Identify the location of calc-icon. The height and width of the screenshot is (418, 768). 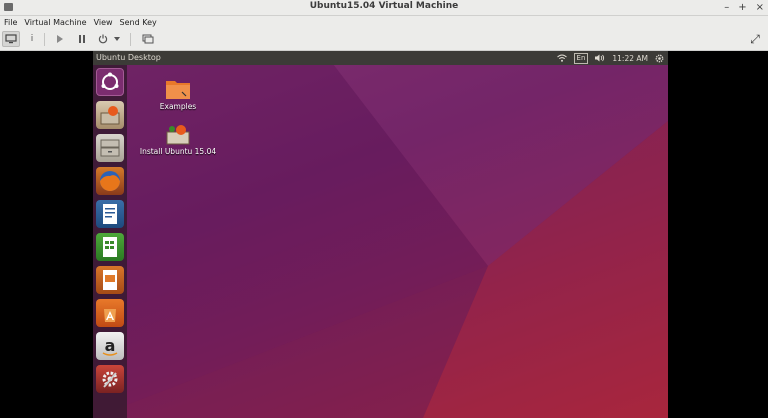
(110, 247).